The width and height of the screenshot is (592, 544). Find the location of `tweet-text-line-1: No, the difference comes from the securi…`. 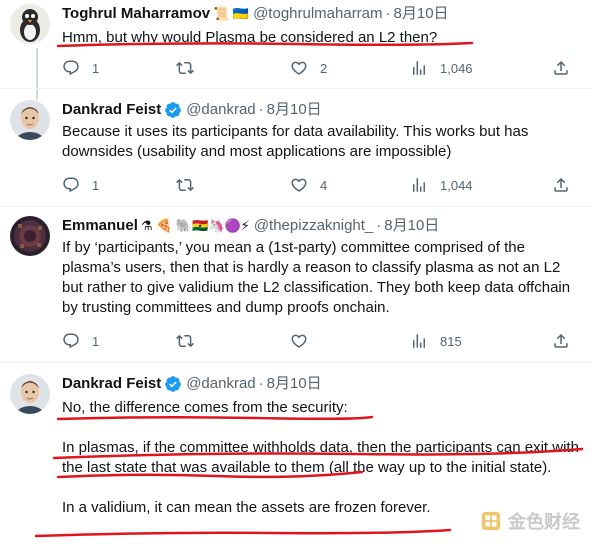

tweet-text-line-1: No, the difference comes from the securi… is located at coordinates (205, 407).